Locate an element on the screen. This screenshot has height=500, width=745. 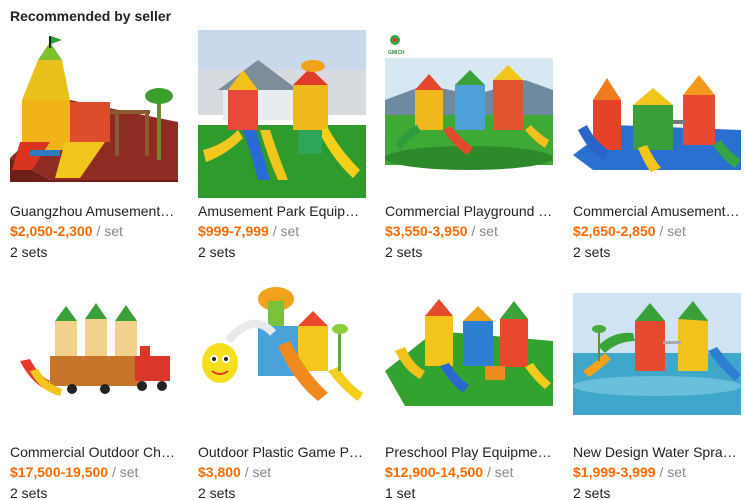
price-row: $999-7,999 / set is located at coordinates (282, 231).